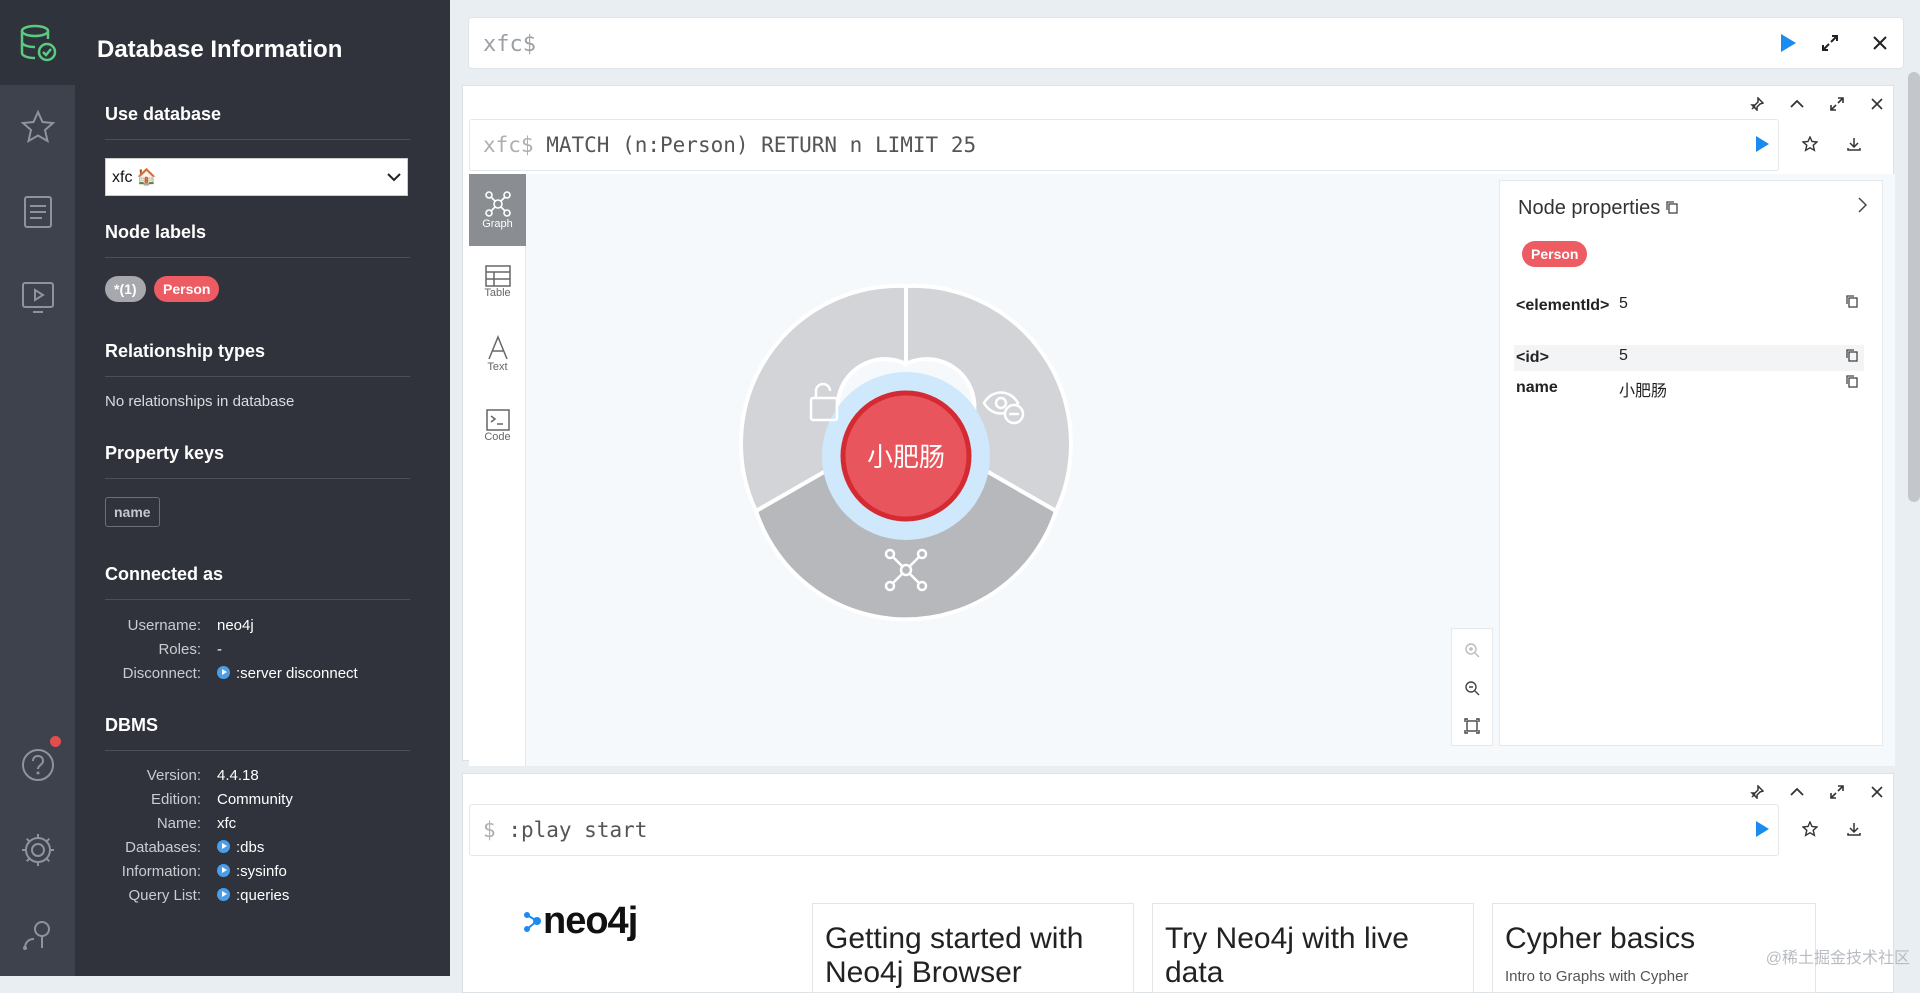 Image resolution: width=1920 pixels, height=993 pixels. Describe the element at coordinates (55, 741) in the screenshot. I see `notification-dot` at that location.